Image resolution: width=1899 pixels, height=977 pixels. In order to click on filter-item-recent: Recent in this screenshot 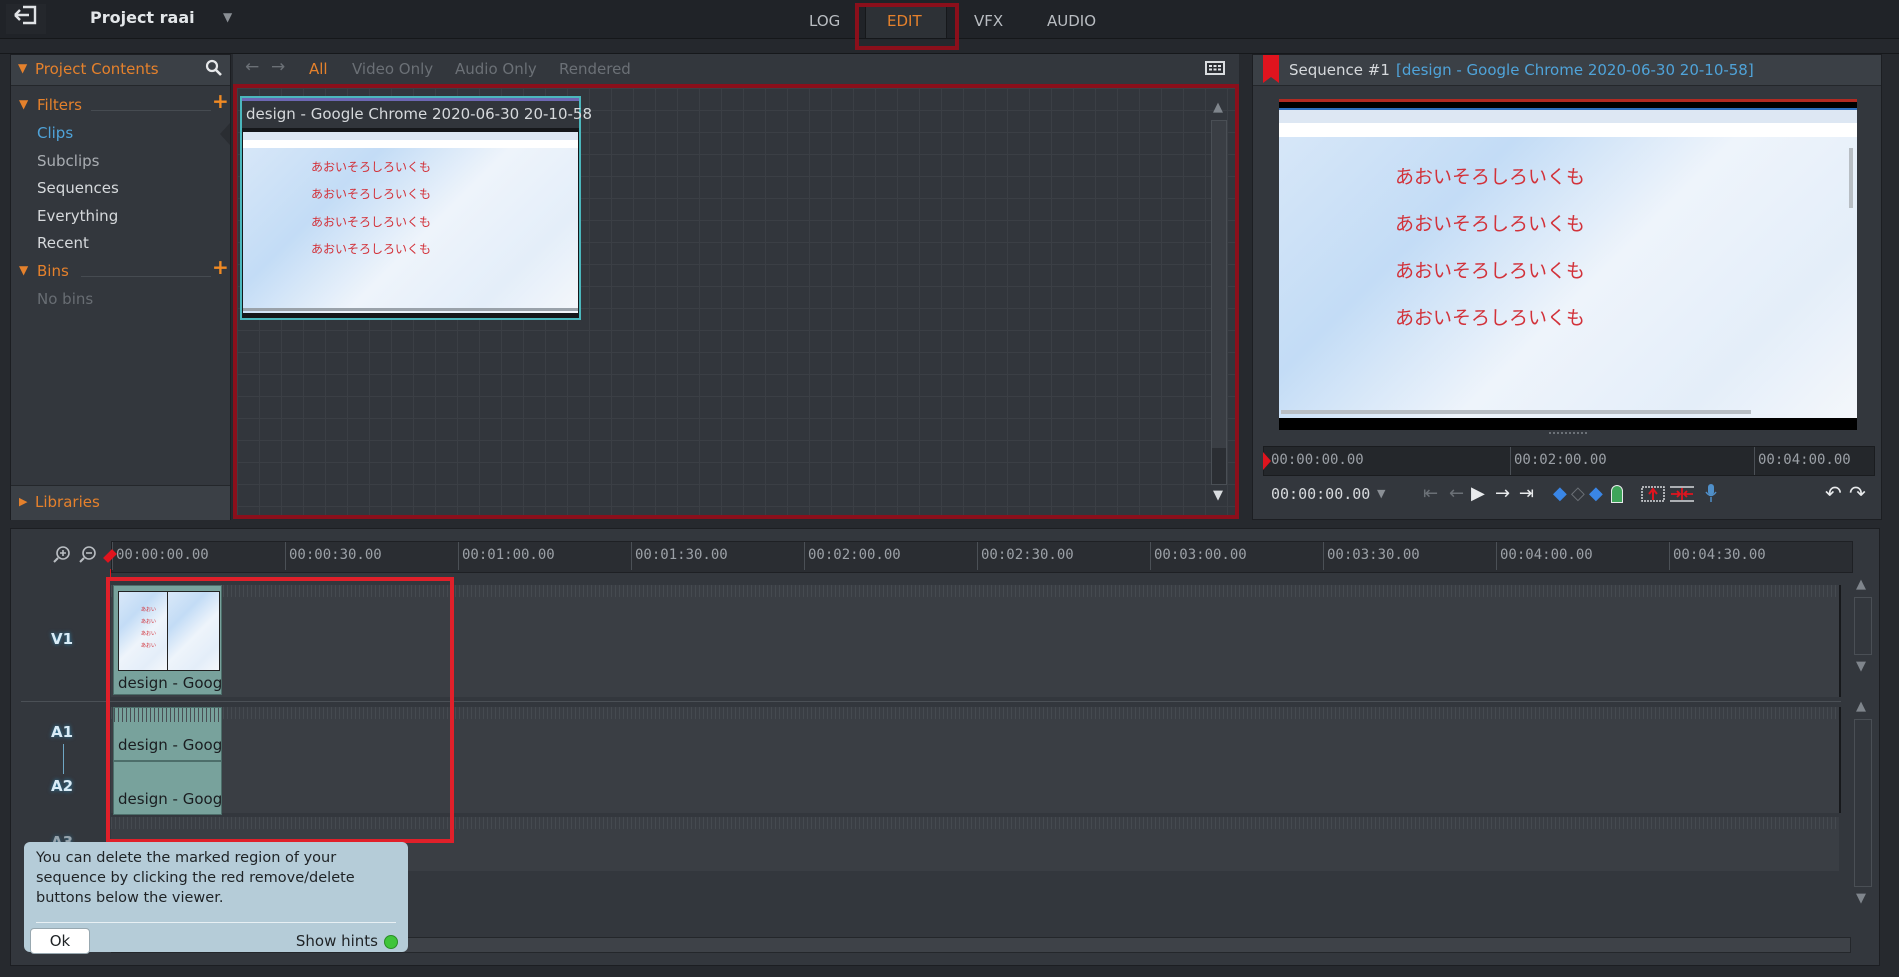, I will do `click(63, 243)`.